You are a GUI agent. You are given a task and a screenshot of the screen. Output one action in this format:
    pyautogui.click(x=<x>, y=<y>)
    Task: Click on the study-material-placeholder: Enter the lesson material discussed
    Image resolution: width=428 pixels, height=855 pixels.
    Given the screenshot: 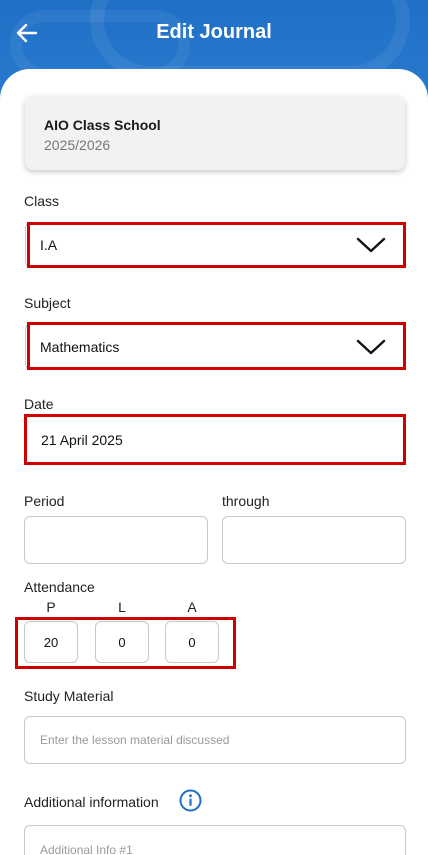 What is the action you would take?
    pyautogui.click(x=135, y=740)
    